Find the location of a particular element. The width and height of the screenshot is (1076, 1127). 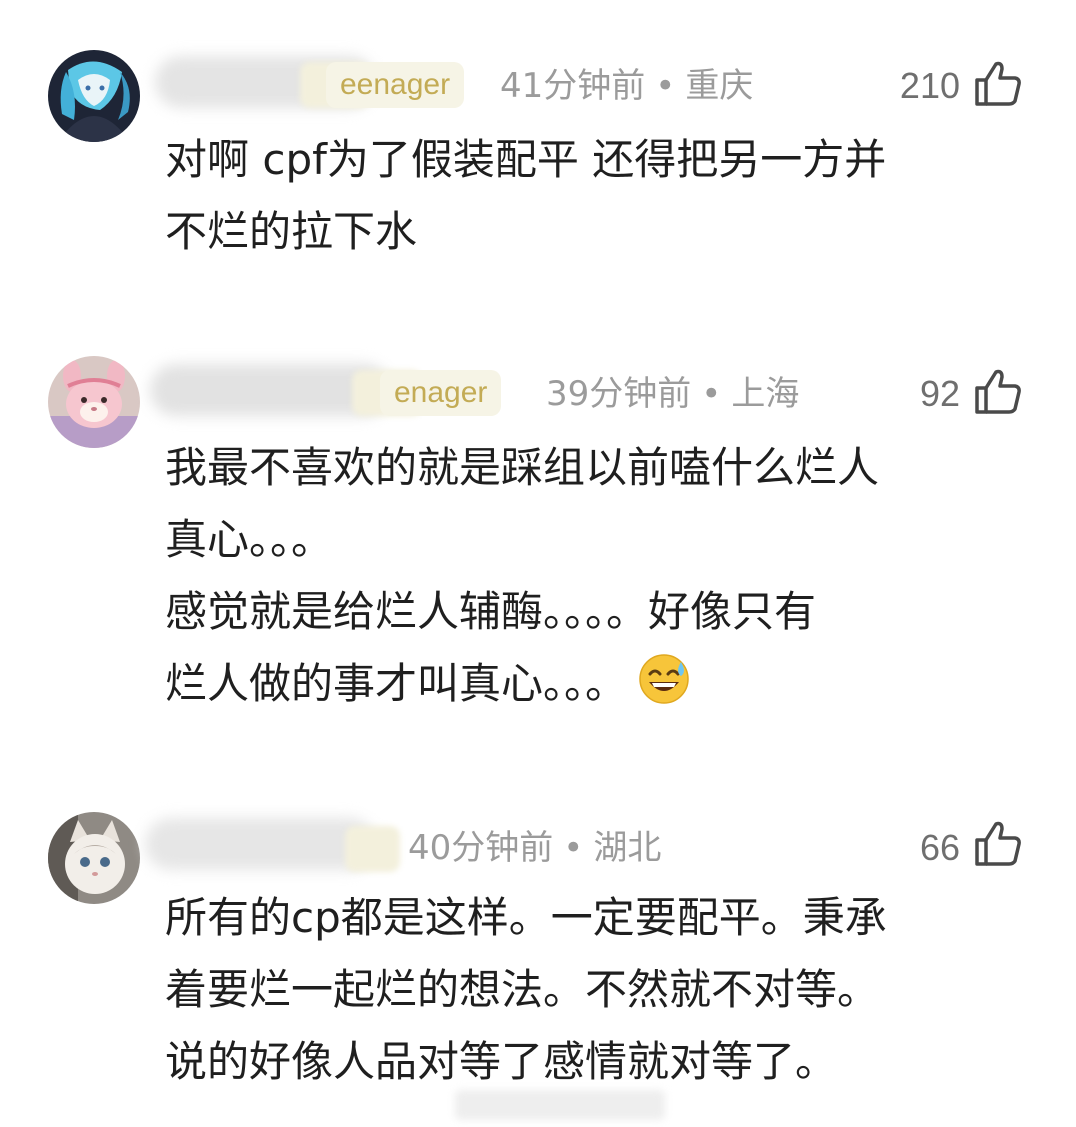

comment-line: 对啊 cpf为了假装配平 还得把另一方并 is located at coordinates (526, 159).